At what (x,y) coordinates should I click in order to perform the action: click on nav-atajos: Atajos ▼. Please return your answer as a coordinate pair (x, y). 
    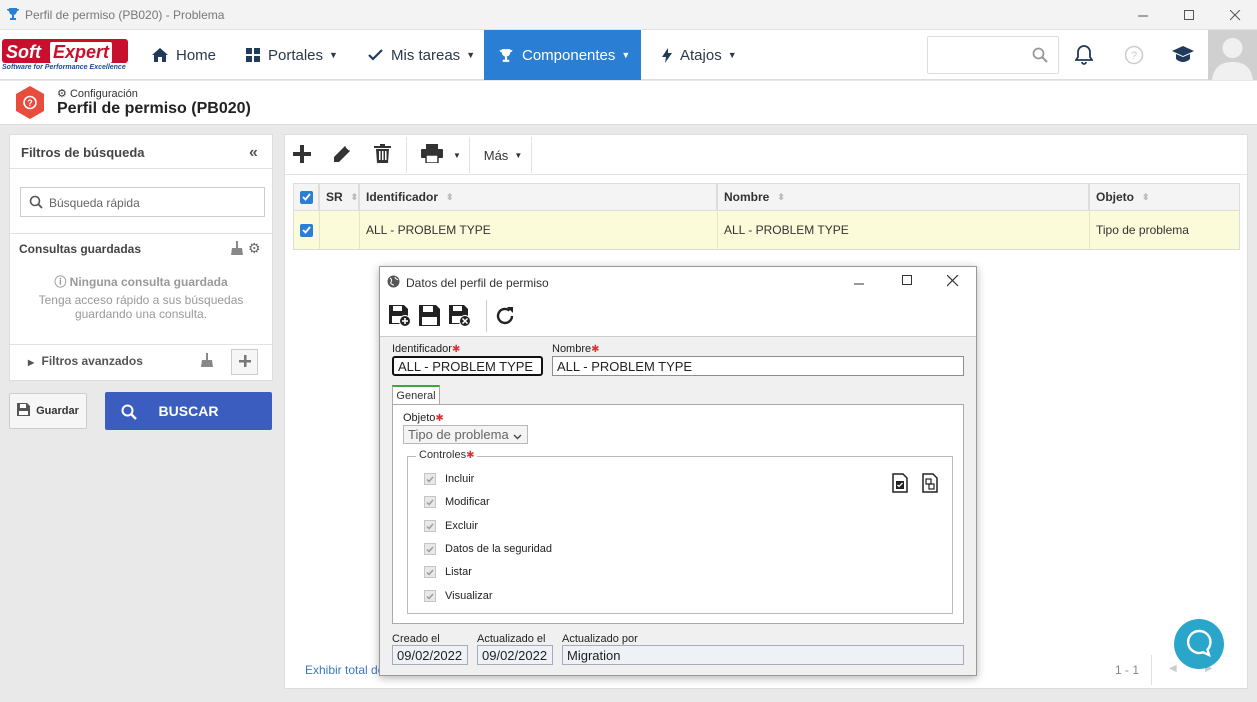
    Looking at the image, I should click on (699, 55).